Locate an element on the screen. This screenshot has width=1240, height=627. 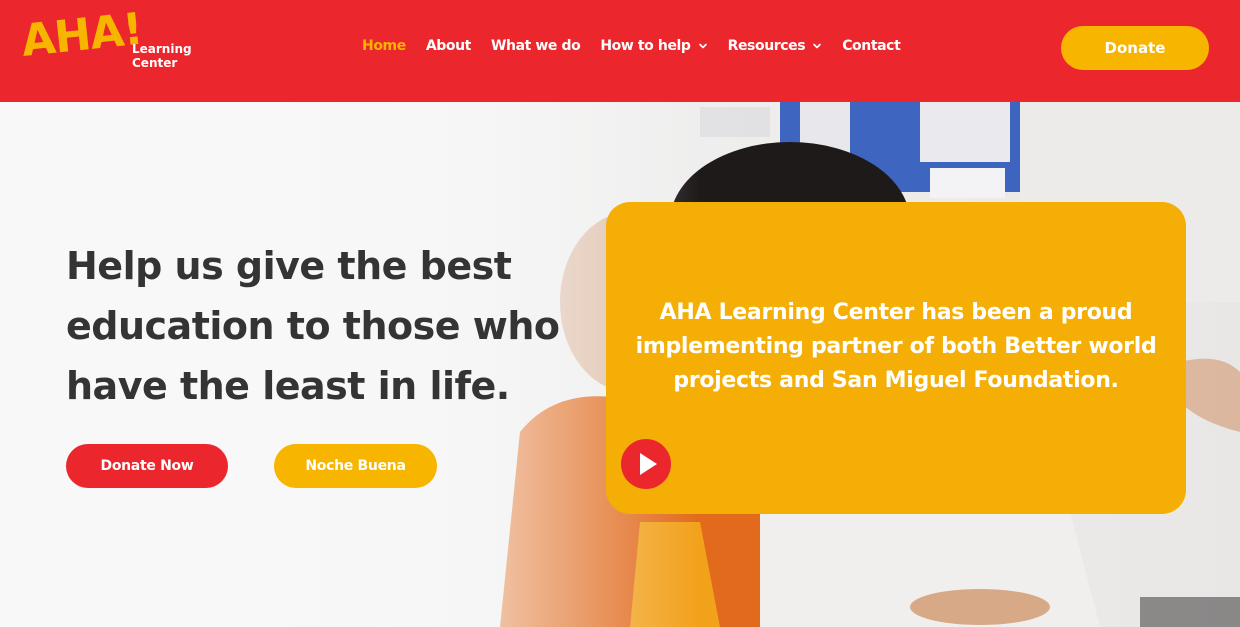
header-donate-button: Donate is located at coordinates (1135, 48).